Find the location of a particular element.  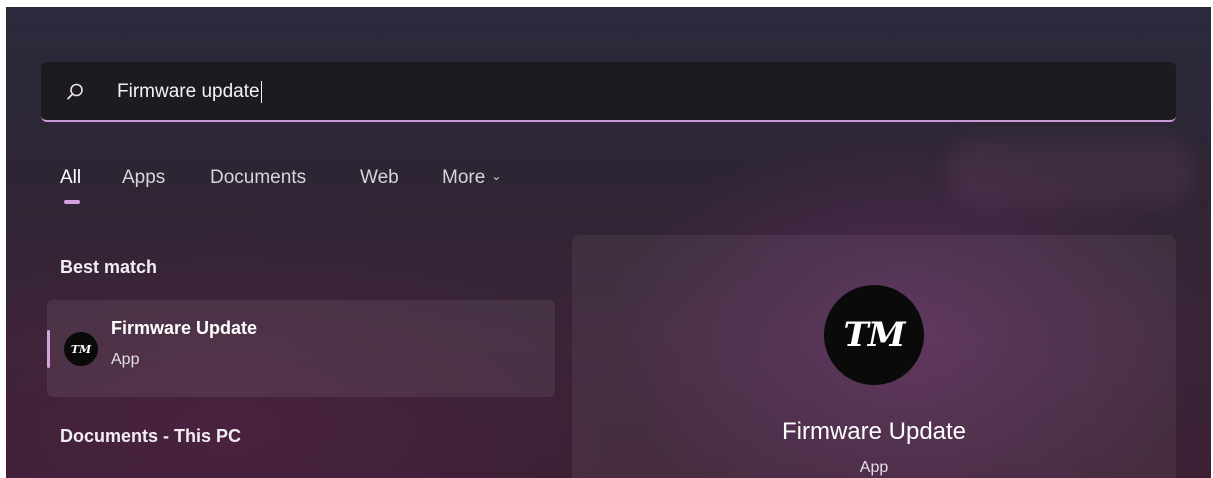

search-icon is located at coordinates (75, 92).